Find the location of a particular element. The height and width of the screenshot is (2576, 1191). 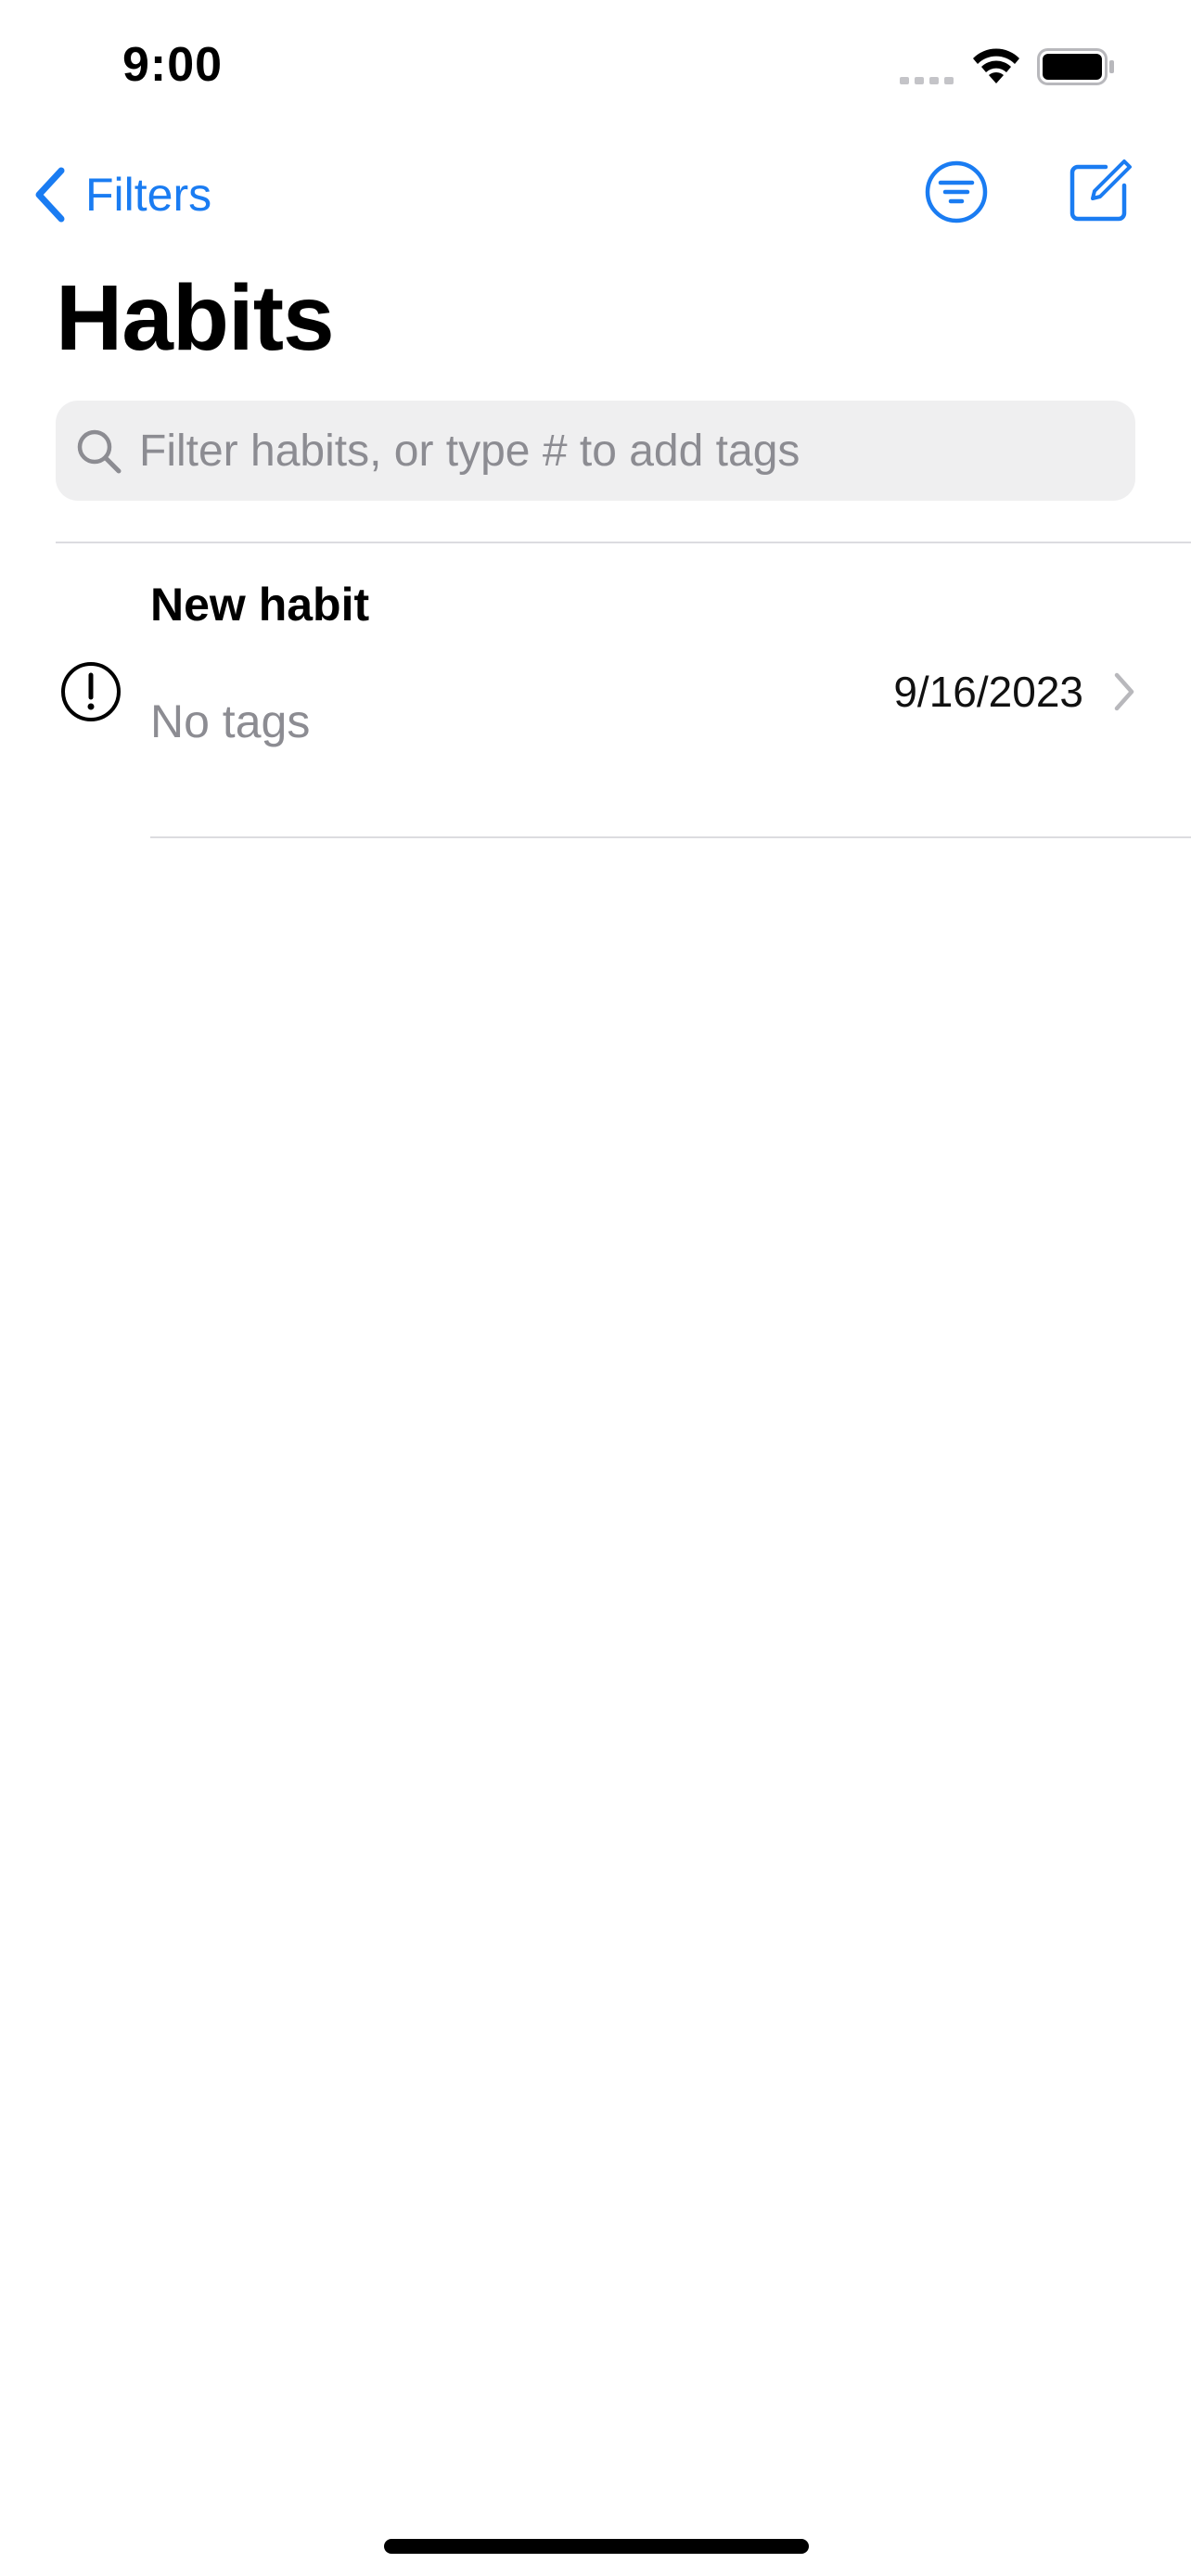

search-icon is located at coordinates (99, 452).